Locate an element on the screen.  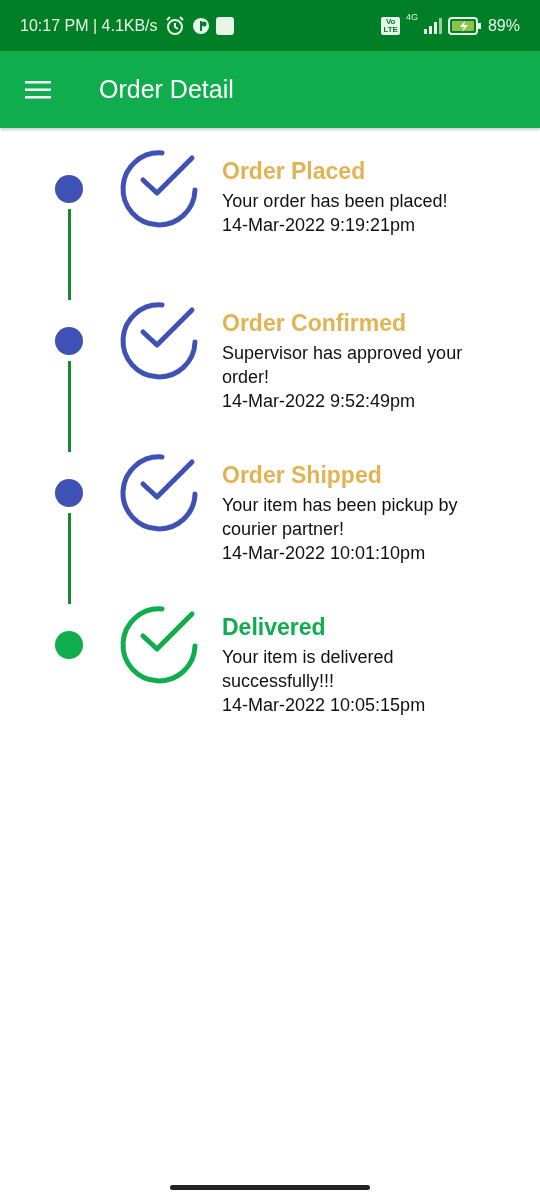
step-title: Order Shipped is located at coordinates (302, 475).